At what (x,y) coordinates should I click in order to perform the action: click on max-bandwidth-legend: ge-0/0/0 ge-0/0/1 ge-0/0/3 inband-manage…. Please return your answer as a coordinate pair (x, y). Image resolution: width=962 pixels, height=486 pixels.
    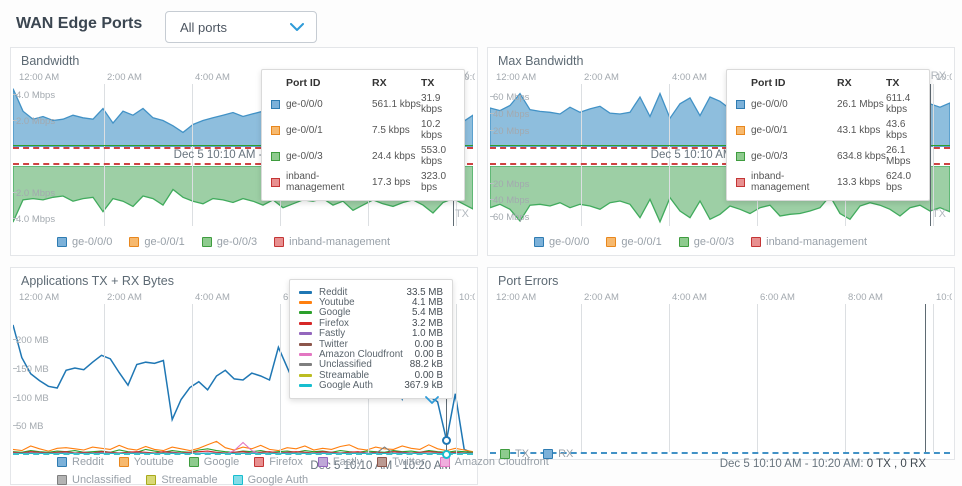
    Looking at the image, I should click on (700, 242).